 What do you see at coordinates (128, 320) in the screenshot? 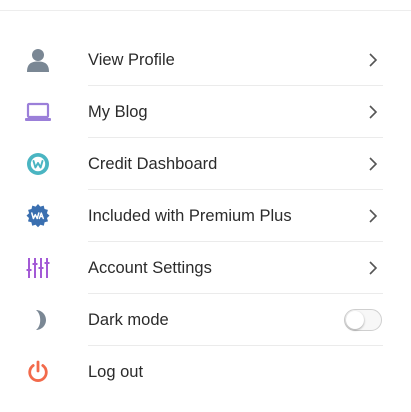
I see `menu-item-label: Dark mode` at bounding box center [128, 320].